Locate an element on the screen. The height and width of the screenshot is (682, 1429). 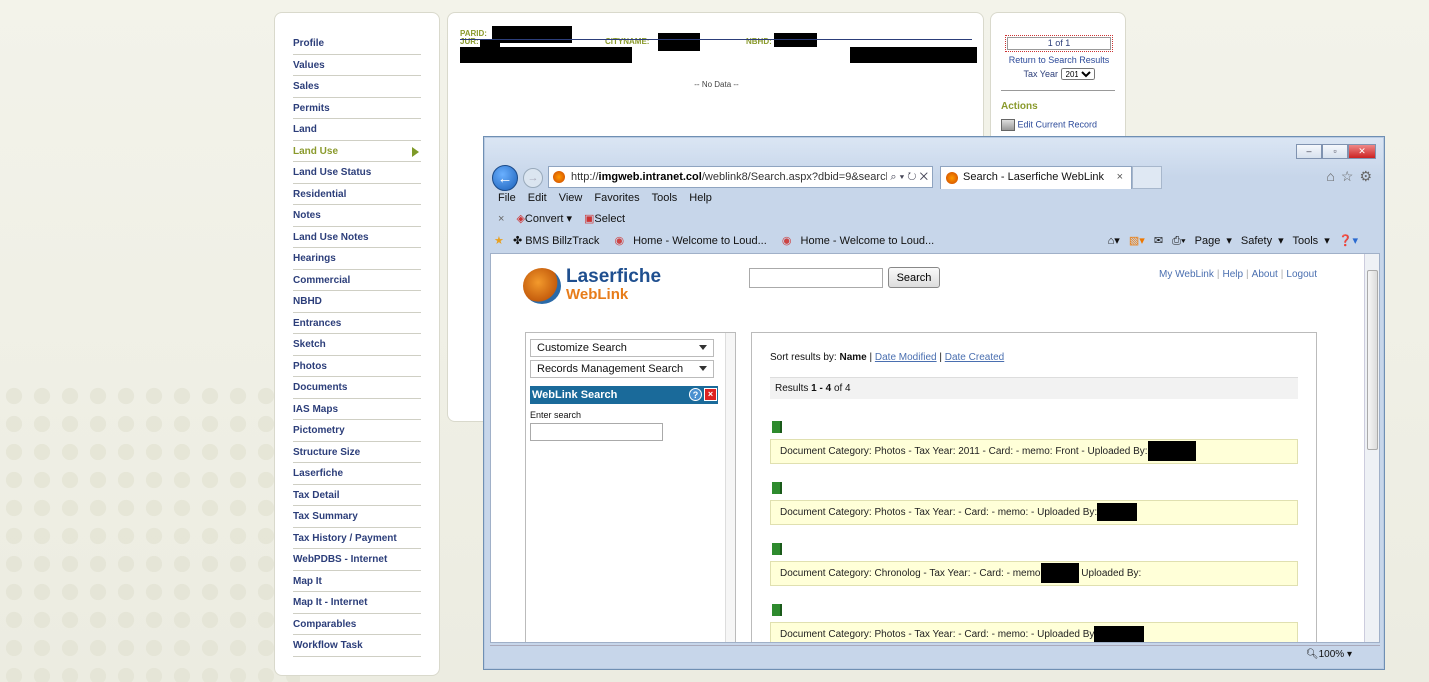
redacted-block is located at coordinates (1117, 512).